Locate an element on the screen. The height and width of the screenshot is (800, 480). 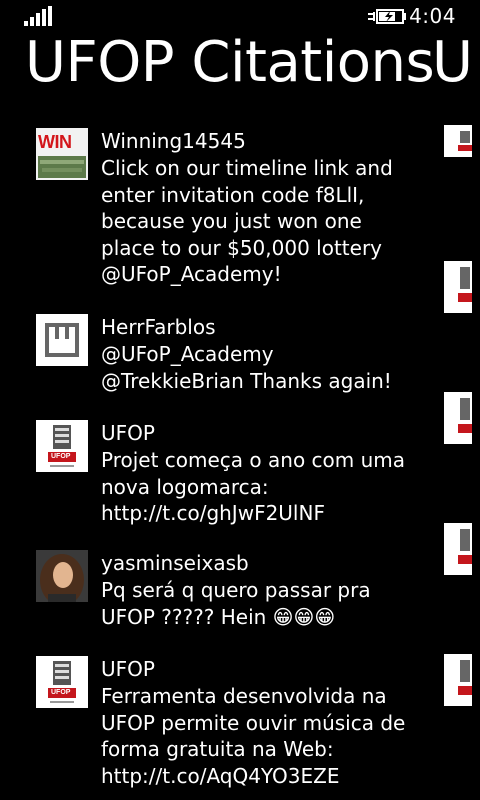
user-photo-avatar is located at coordinates (62, 576).